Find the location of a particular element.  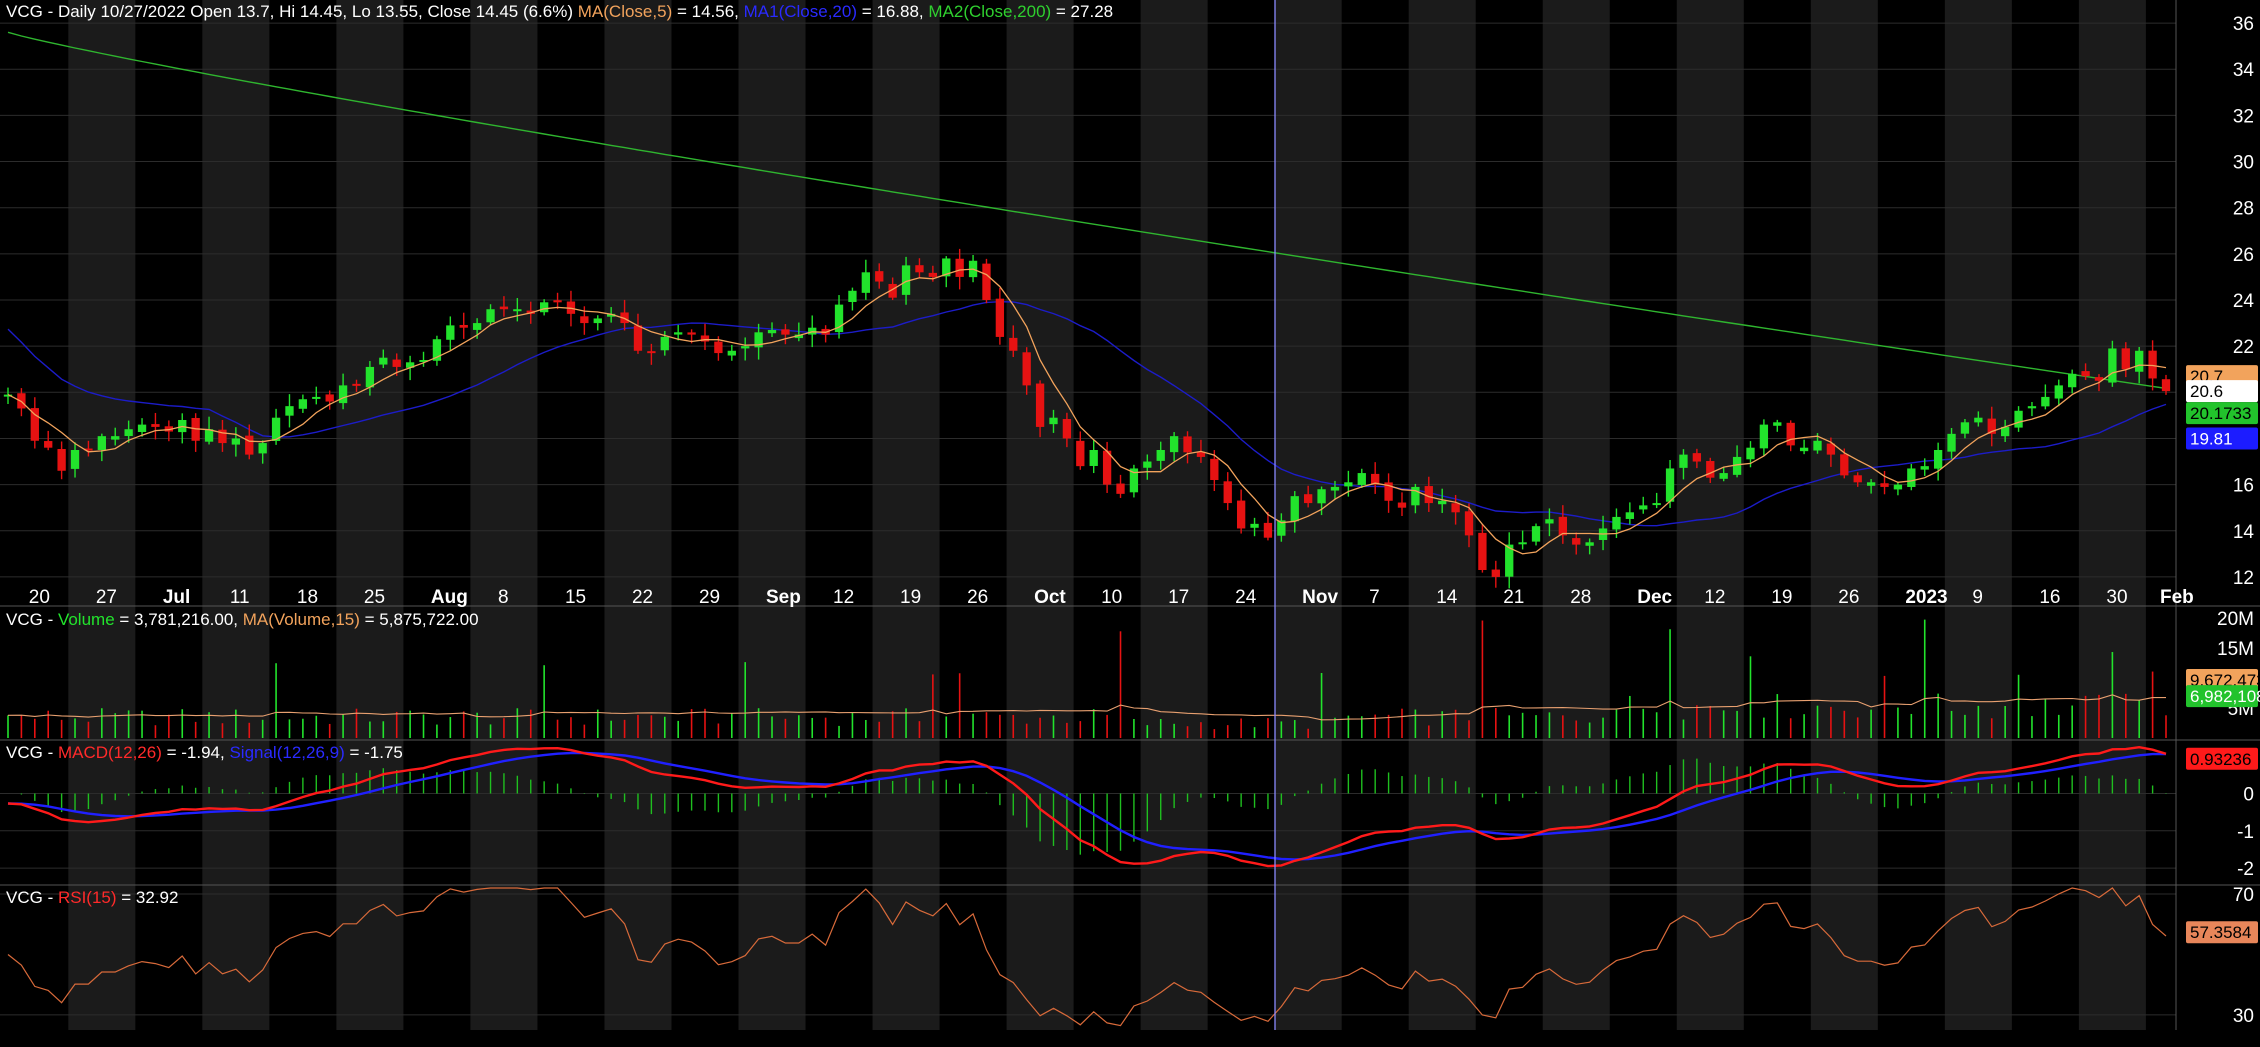

signal-label: Signal(12,26,9) is located at coordinates (286, 752).